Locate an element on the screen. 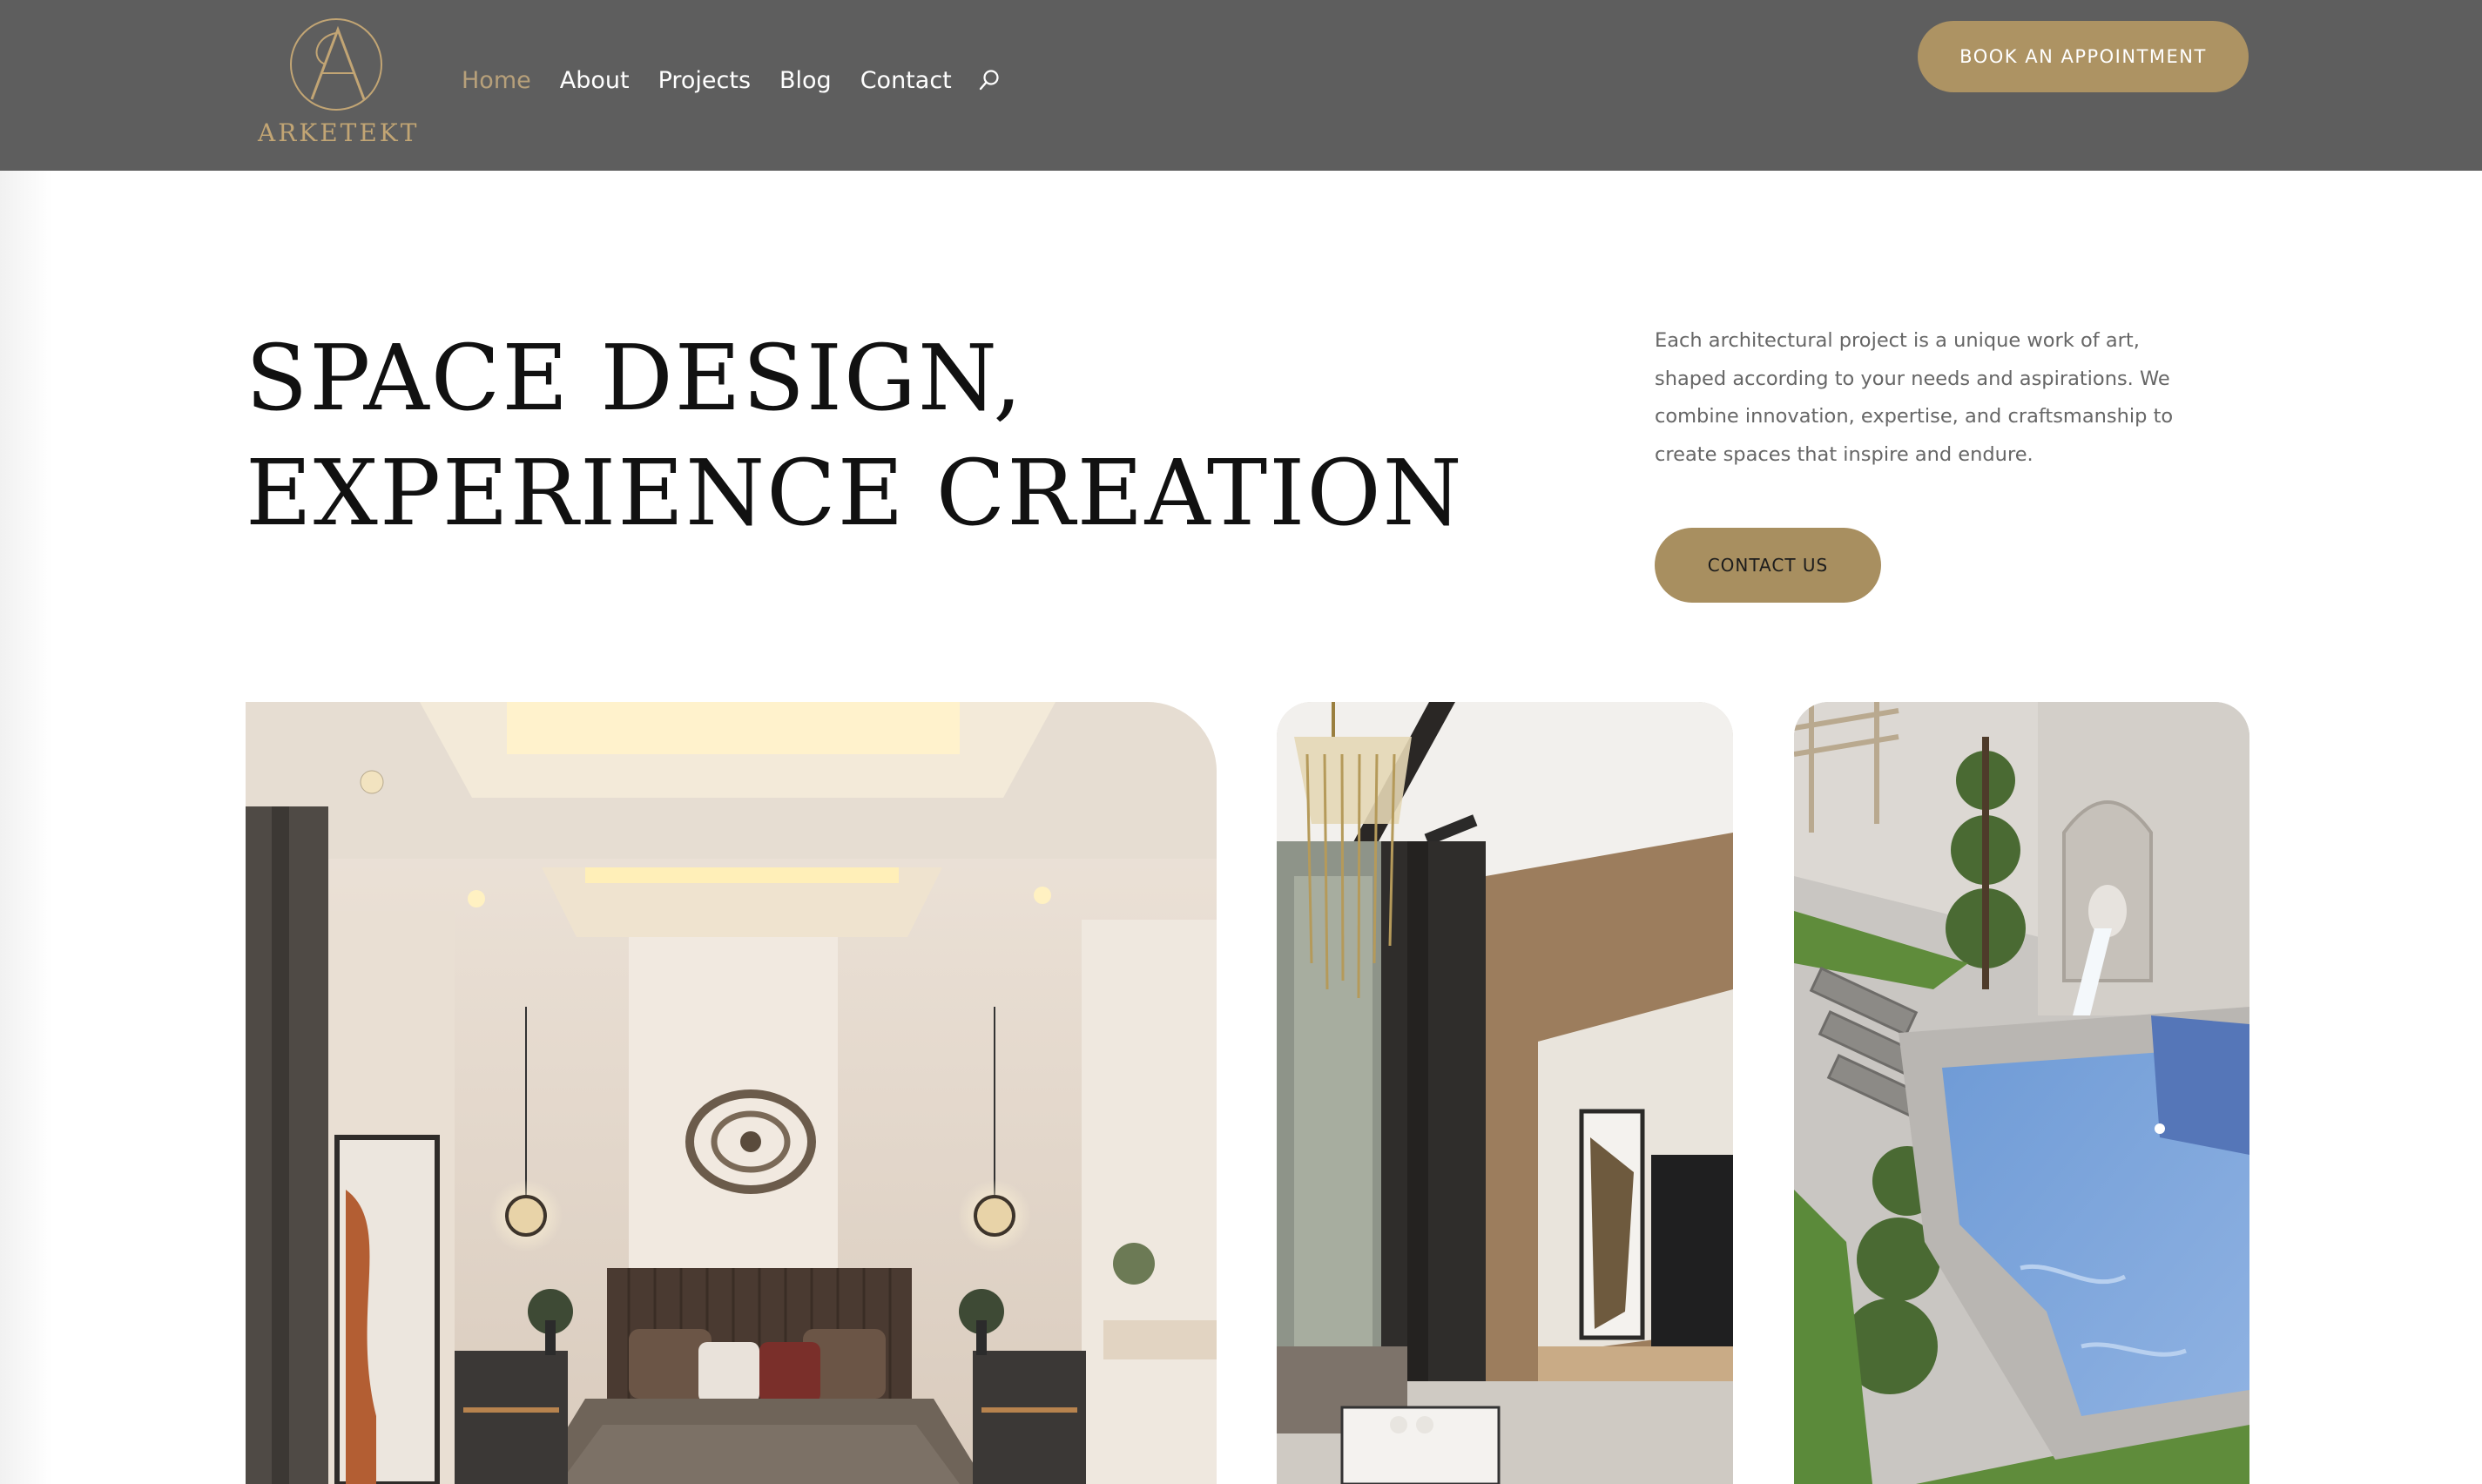 This screenshot has width=2482, height=1484. logo: ARKETEKT is located at coordinates (339, 84).